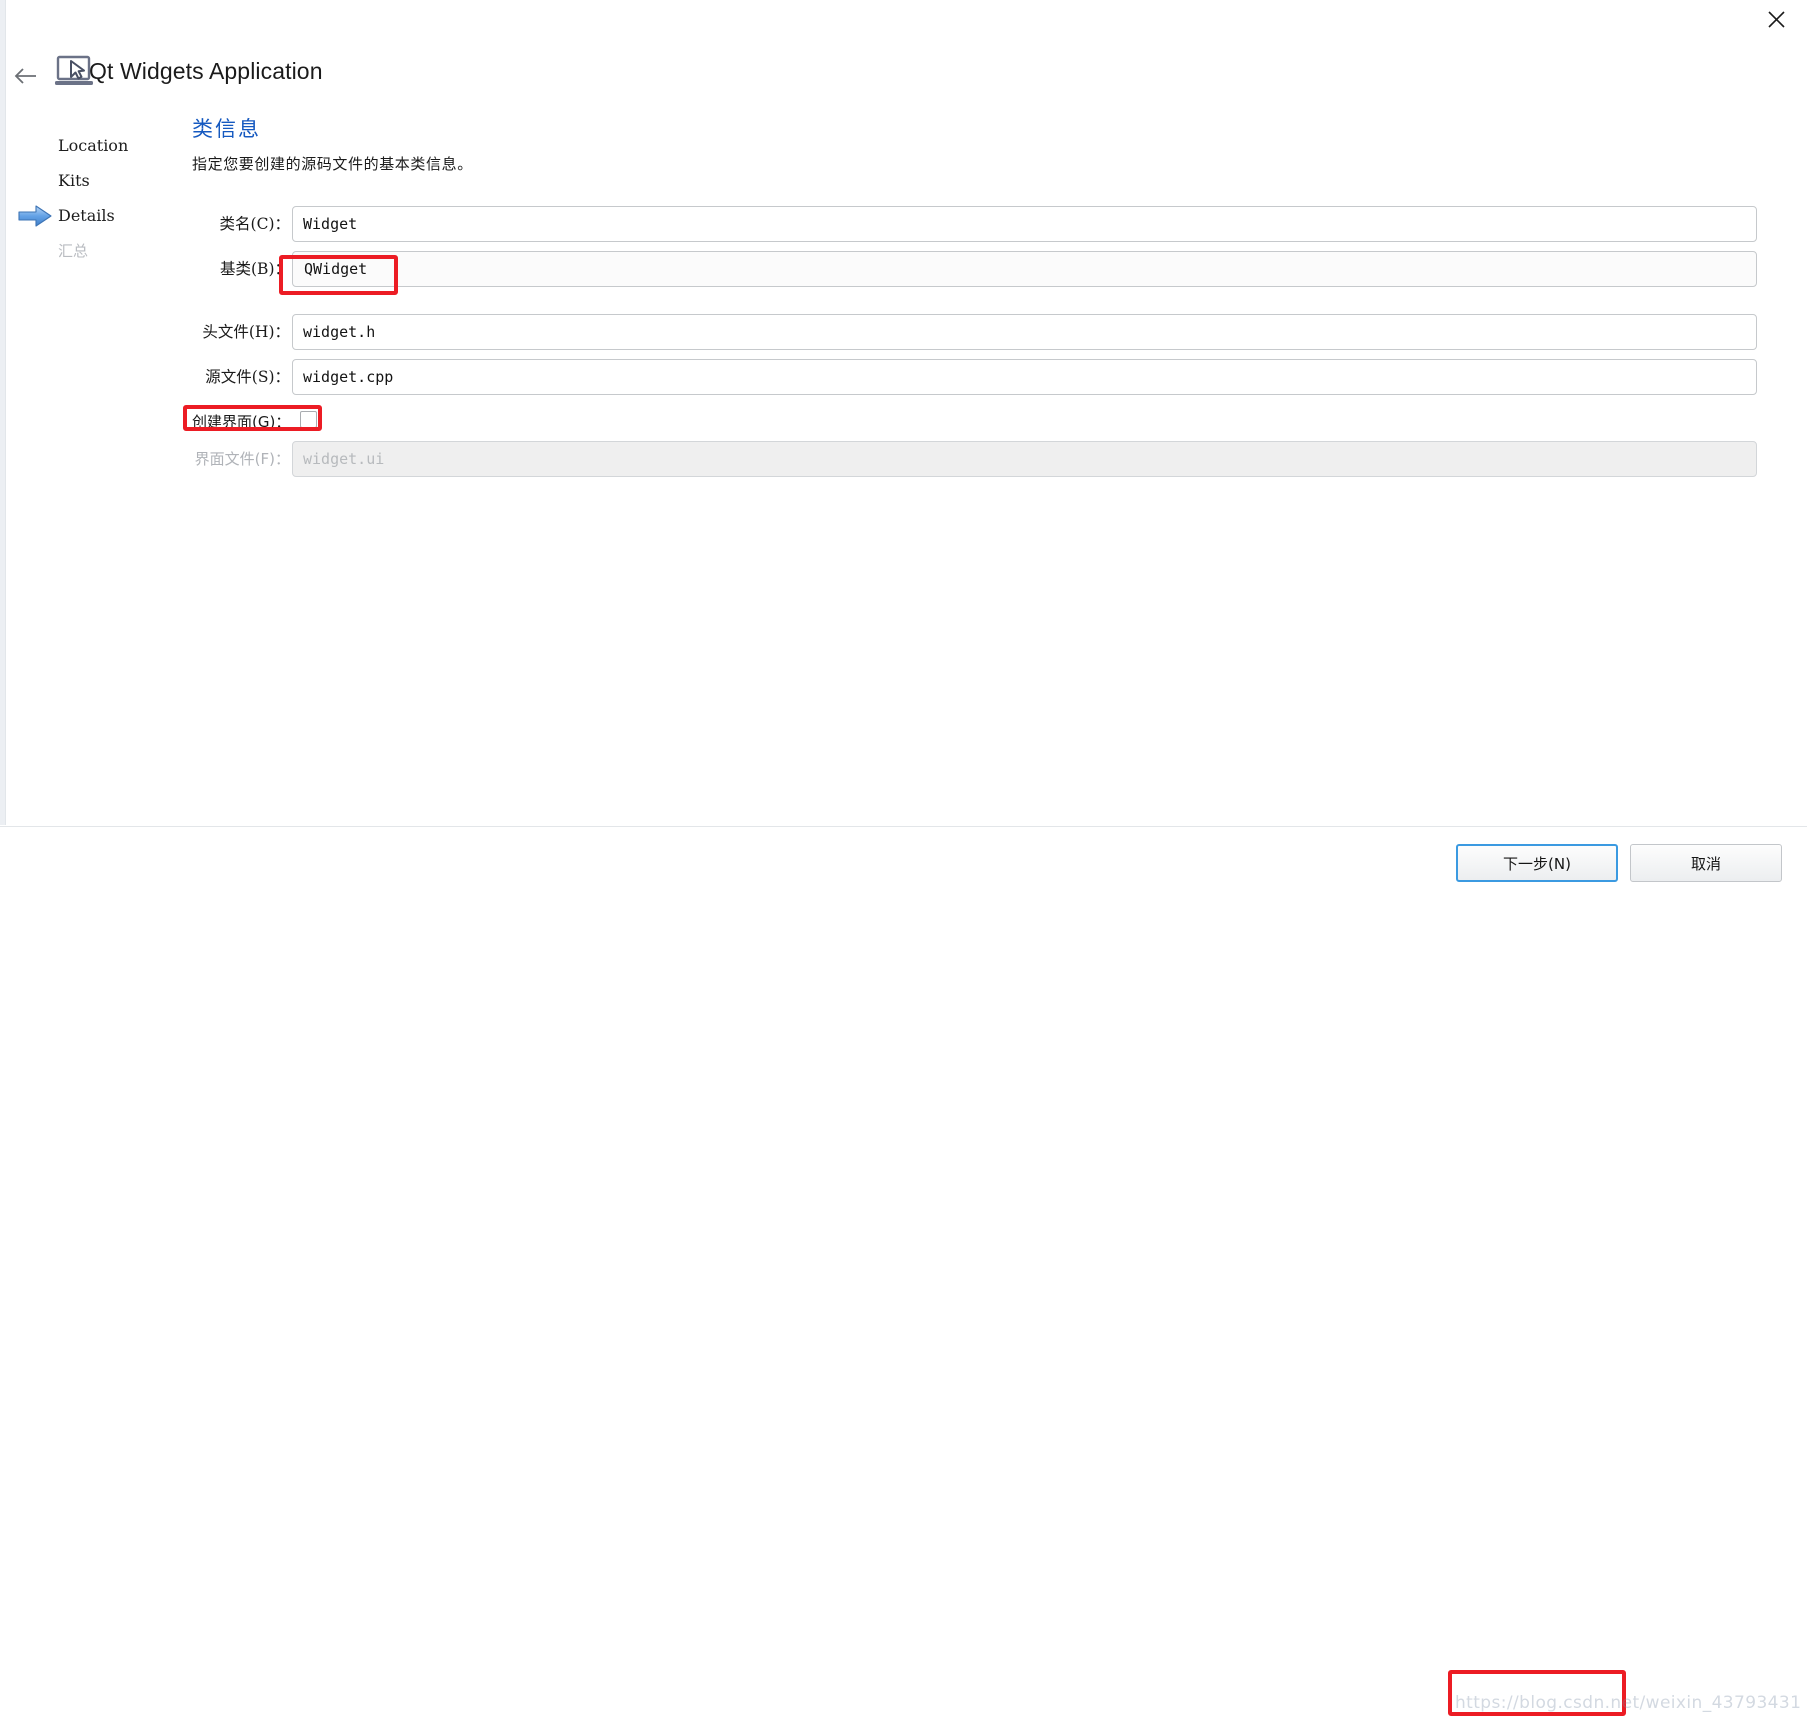  What do you see at coordinates (242, 459) in the screenshot?
I see `ui-file-label: 界面文件(F)：` at bounding box center [242, 459].